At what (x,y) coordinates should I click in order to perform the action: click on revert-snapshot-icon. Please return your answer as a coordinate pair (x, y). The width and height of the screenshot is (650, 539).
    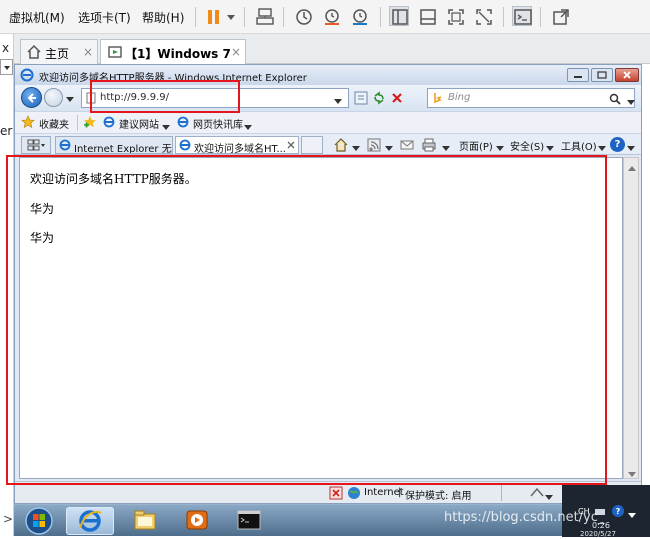
    Looking at the image, I should click on (331, 16).